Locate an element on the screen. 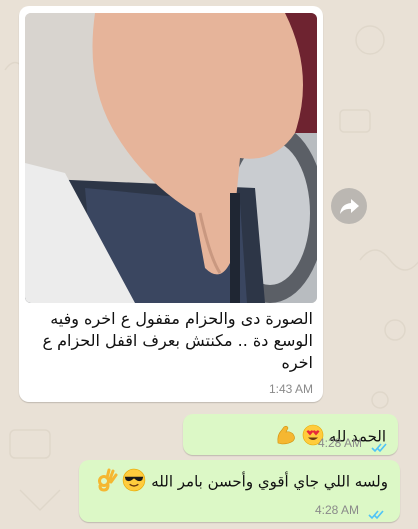 Image resolution: width=418 pixels, height=529 pixels. message-text: ولسه اللي جاي أقوي وأحسن بامر الله is located at coordinates (269, 481).